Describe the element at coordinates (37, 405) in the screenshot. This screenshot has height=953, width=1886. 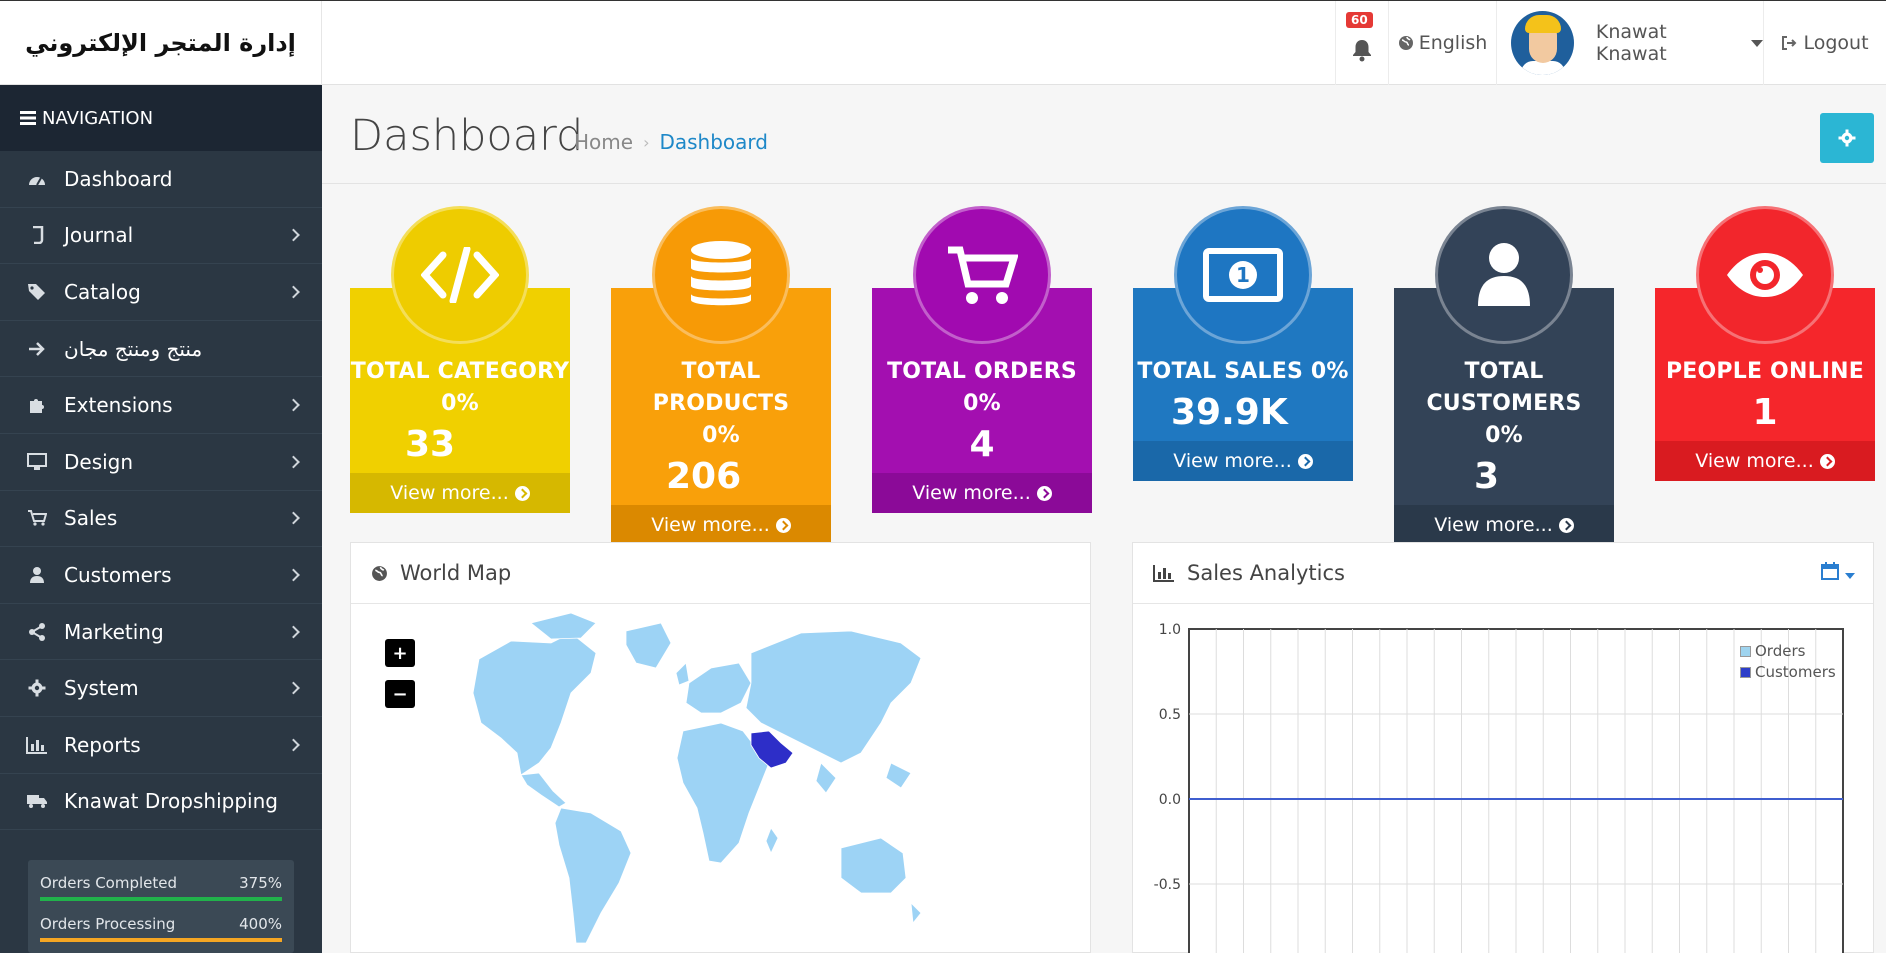
I see `puzzle-icon` at that location.